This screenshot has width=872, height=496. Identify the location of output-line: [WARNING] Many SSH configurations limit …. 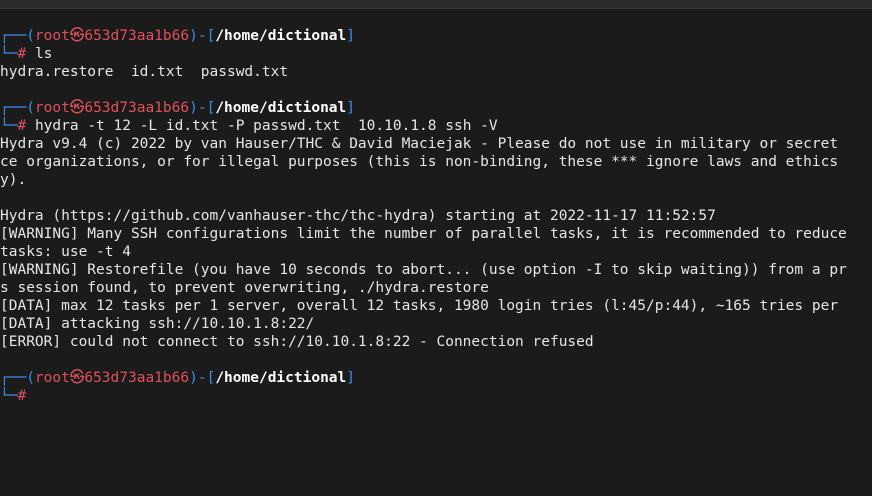
(423, 234).